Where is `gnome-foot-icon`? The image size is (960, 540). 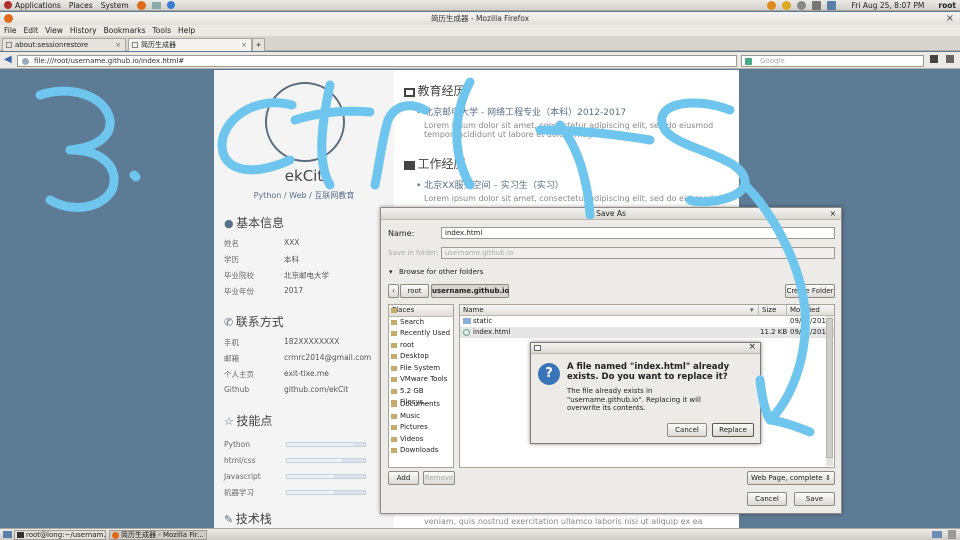 gnome-foot-icon is located at coordinates (8, 5).